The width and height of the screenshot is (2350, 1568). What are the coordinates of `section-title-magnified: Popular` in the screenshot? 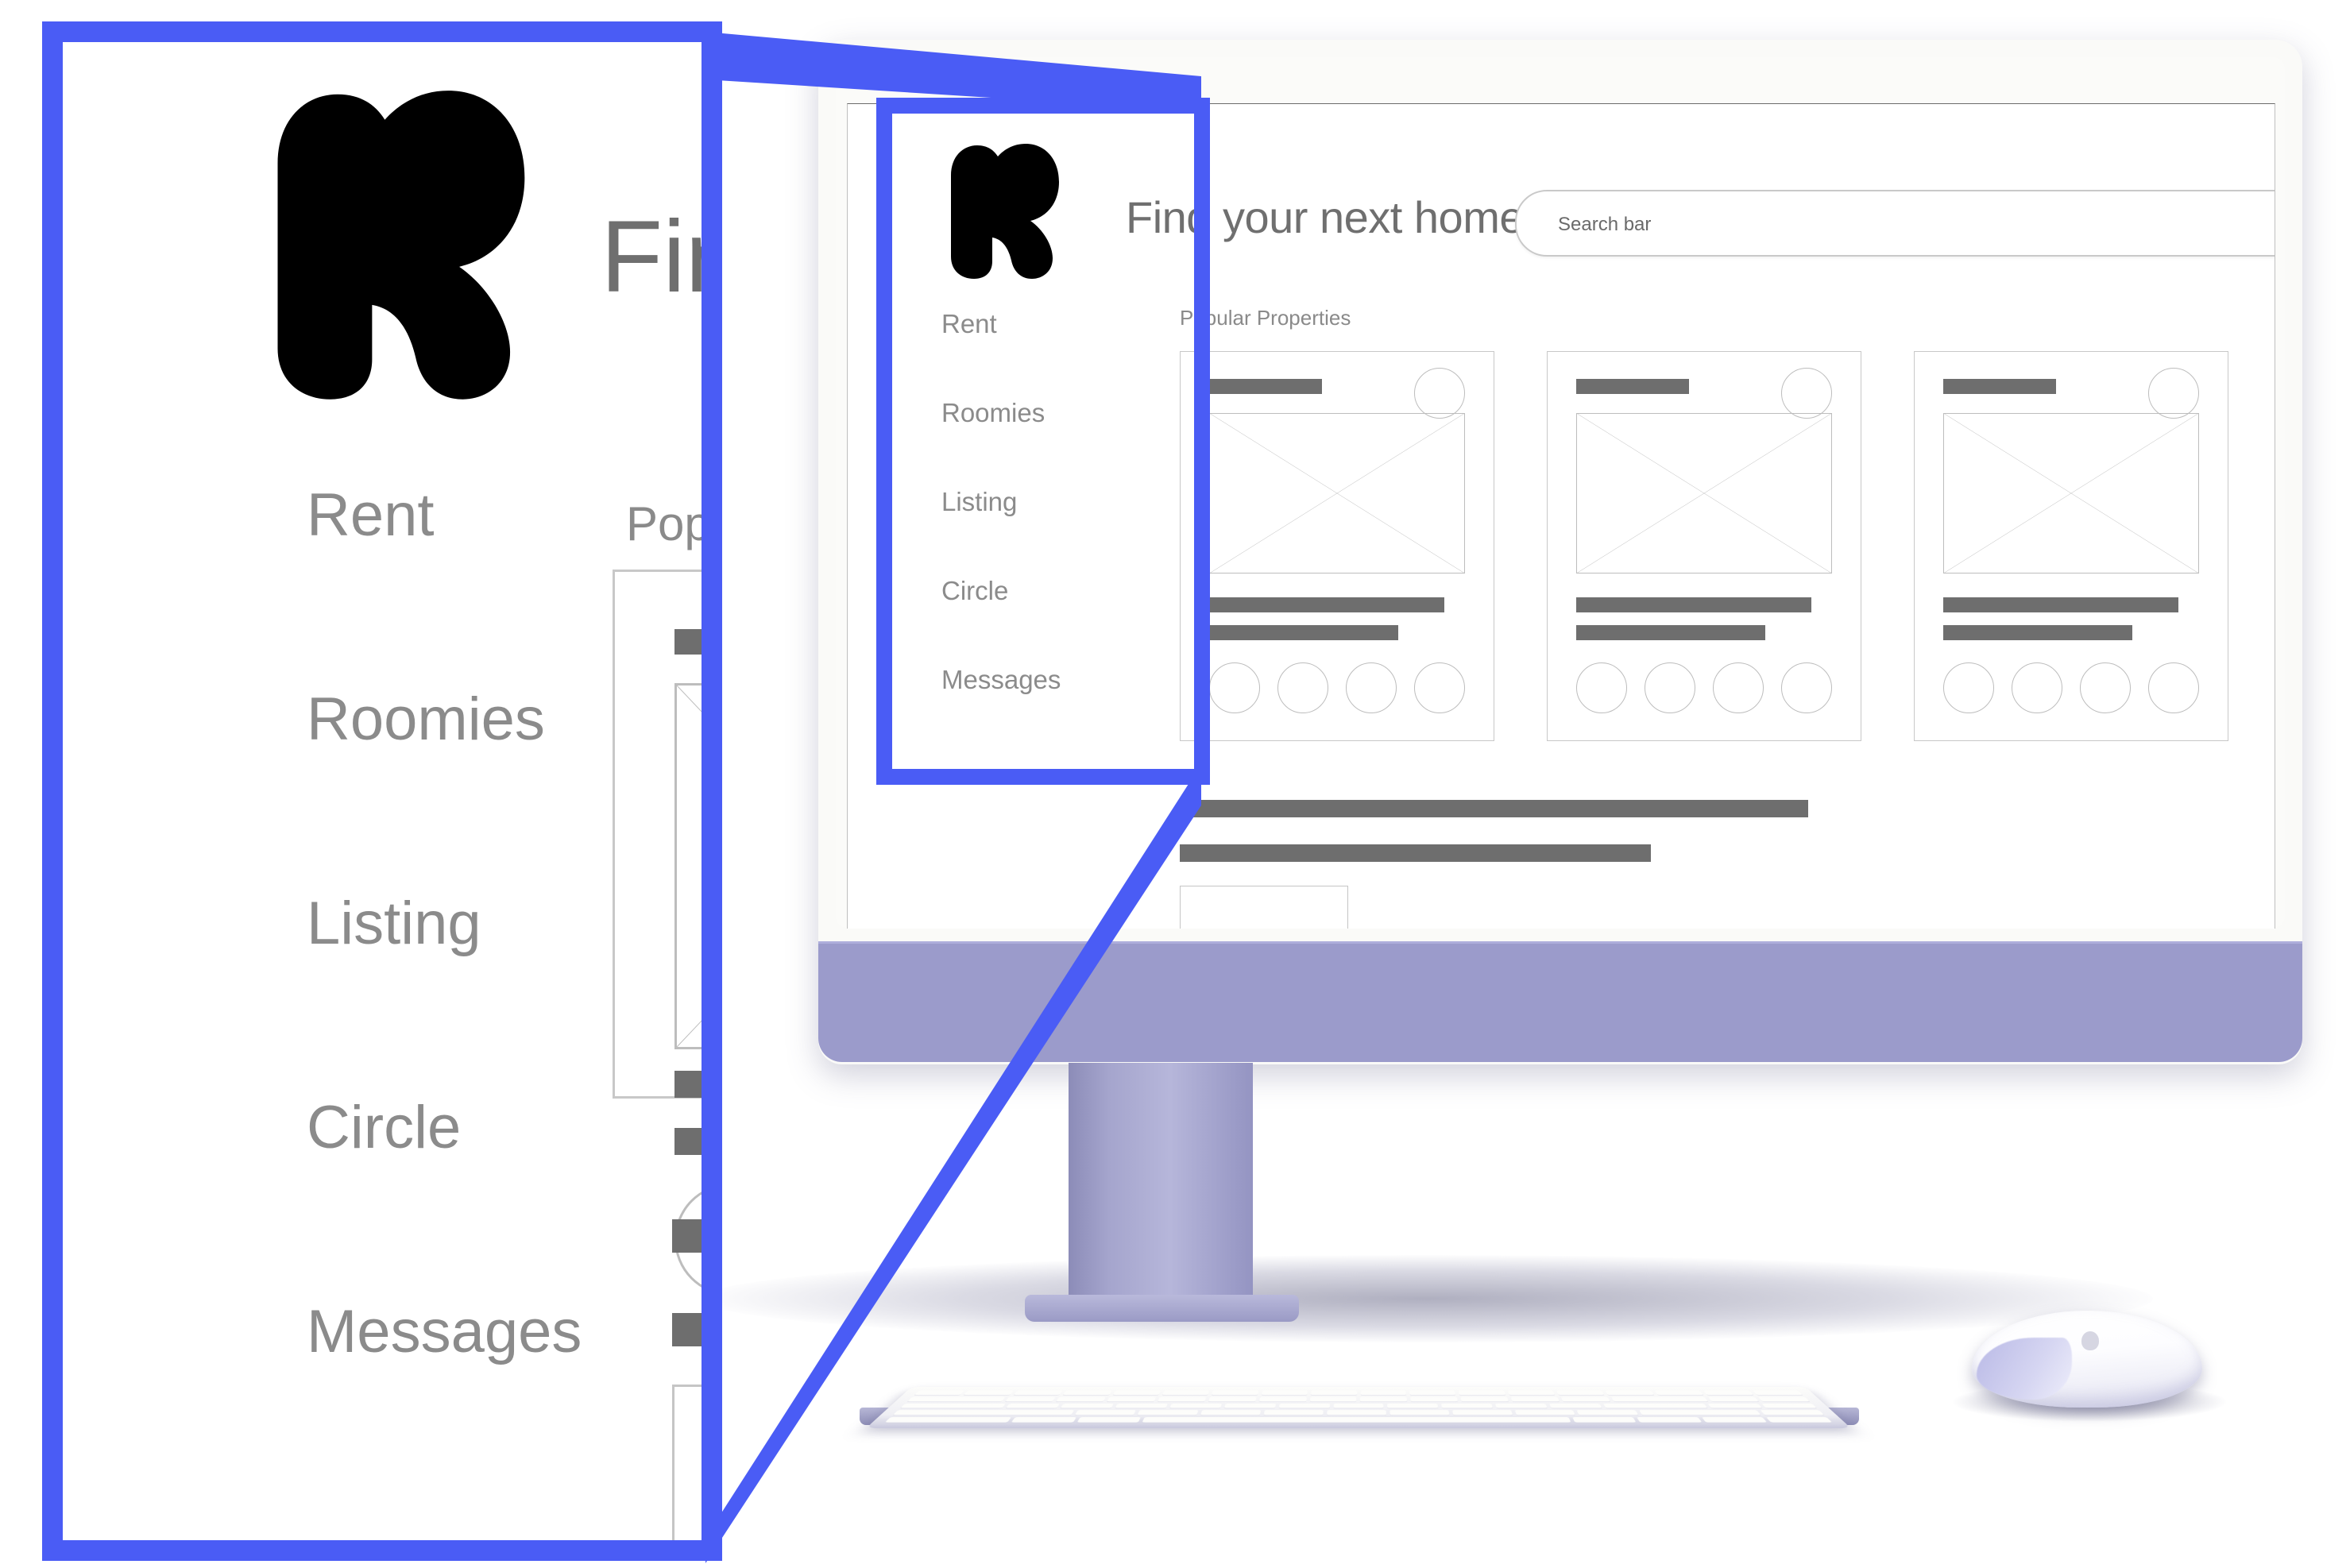 It's located at (669, 523).